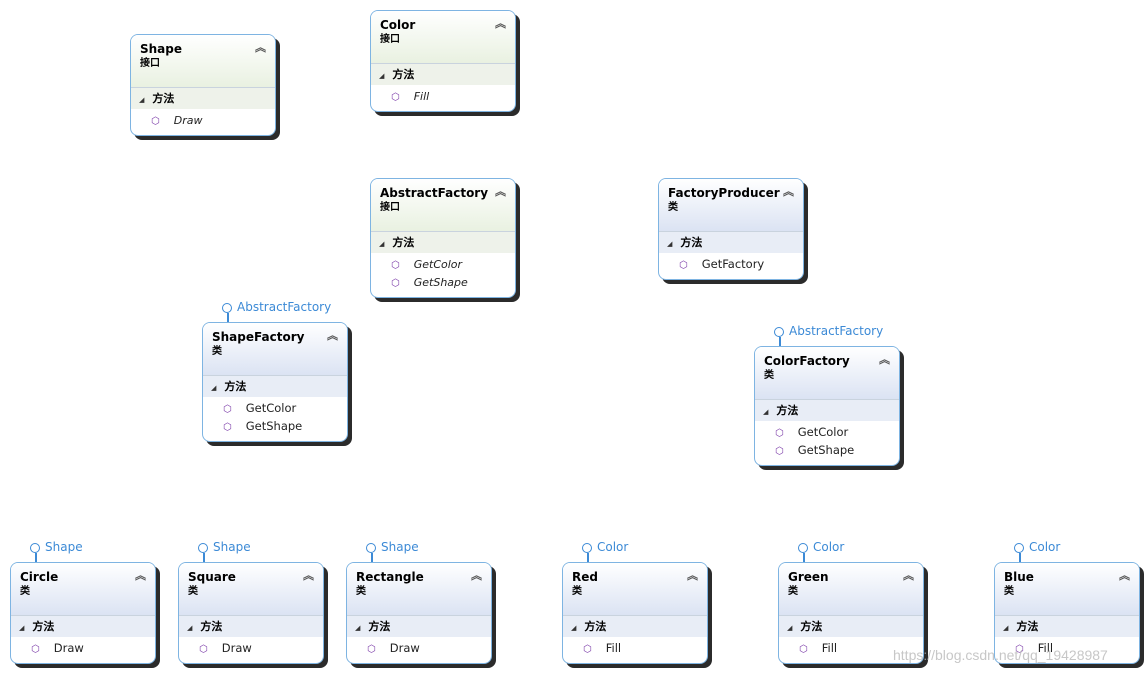  I want to click on interface-box-shape: Shape 接口 ︽ ◢ 方法 ⬡ Draw, so click(203, 85).